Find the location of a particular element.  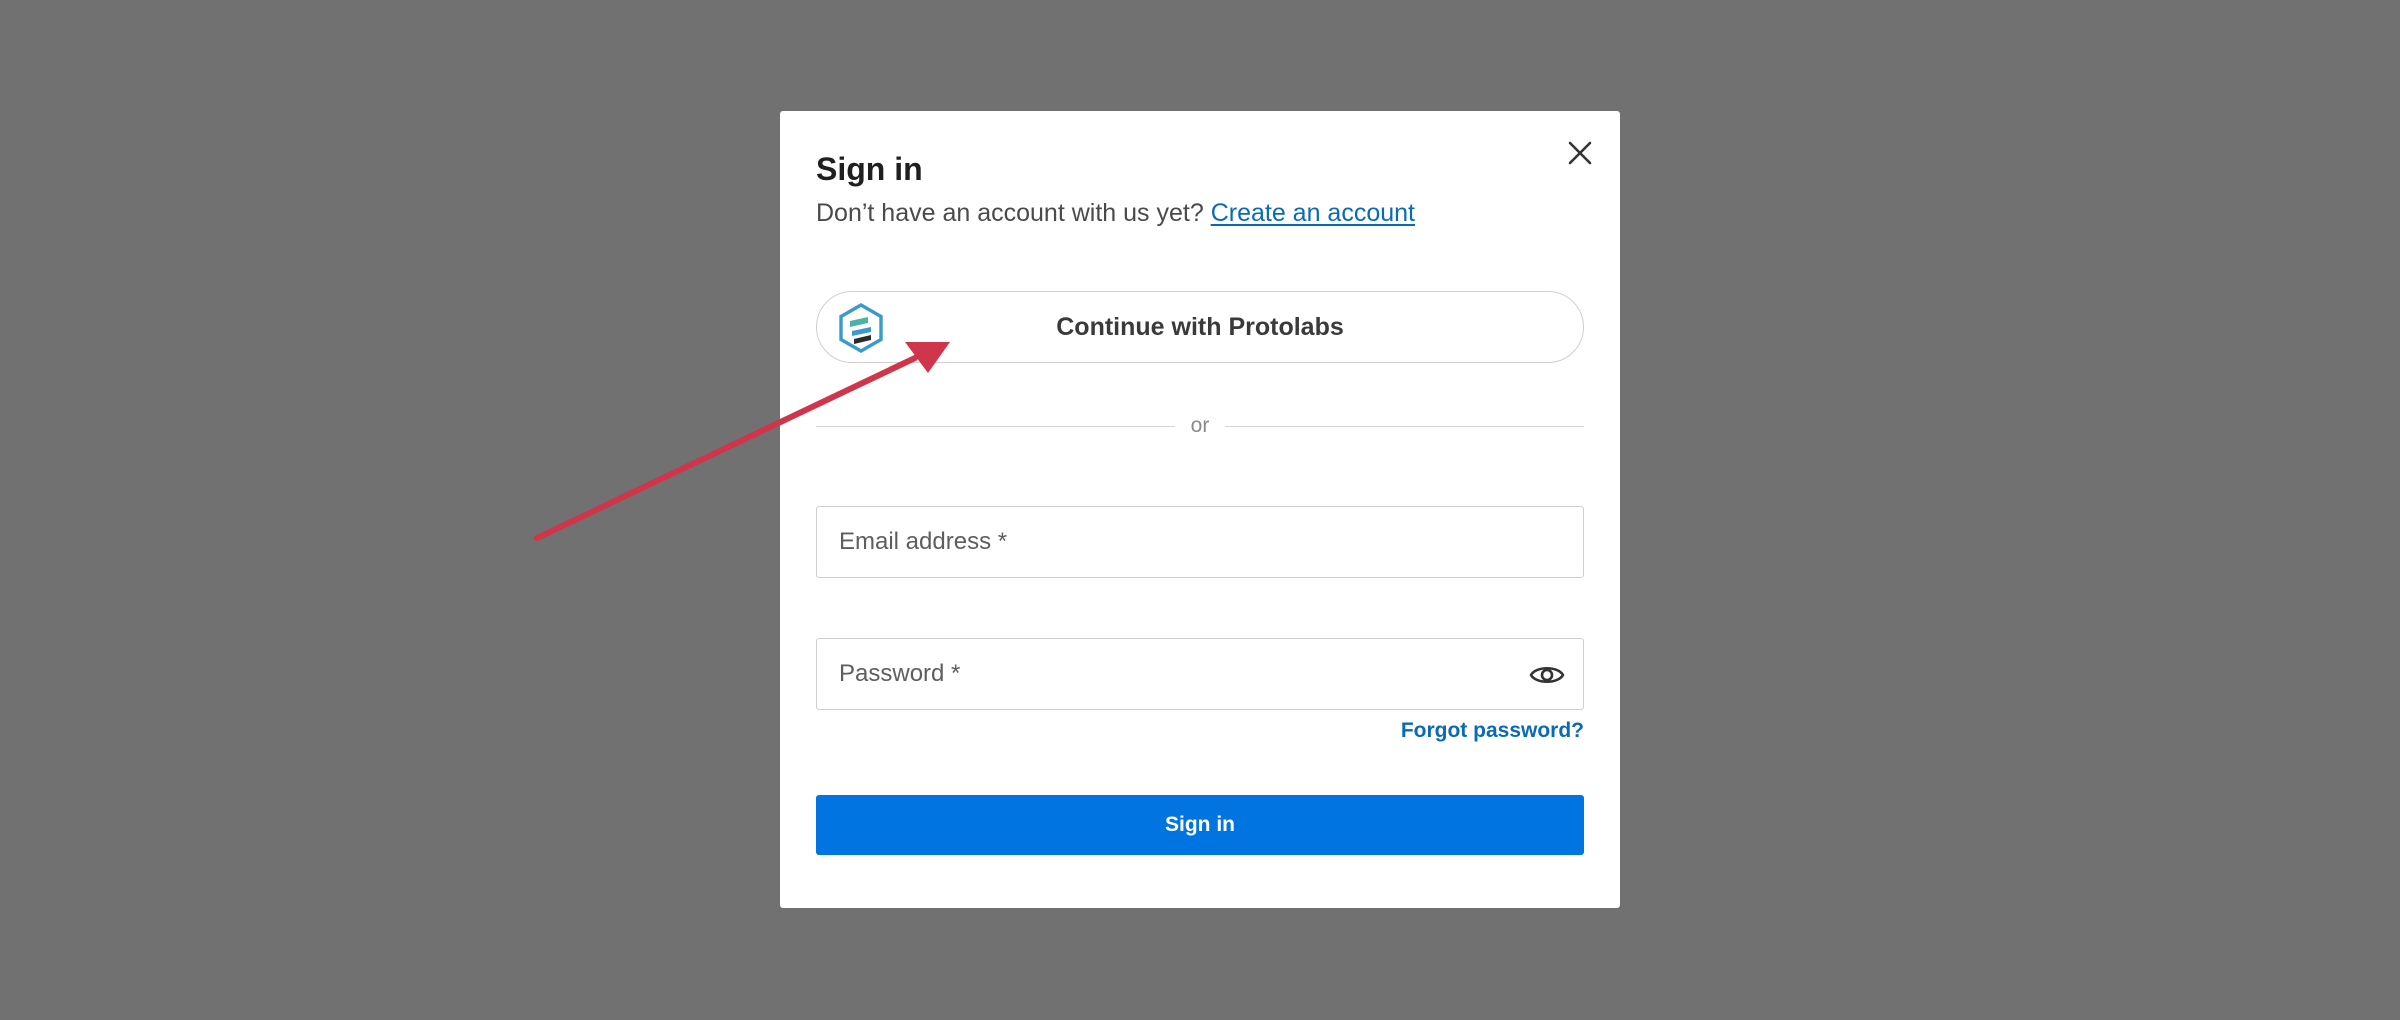

continue-with-protolabs-label: Continue with Protolabs is located at coordinates (1200, 326).